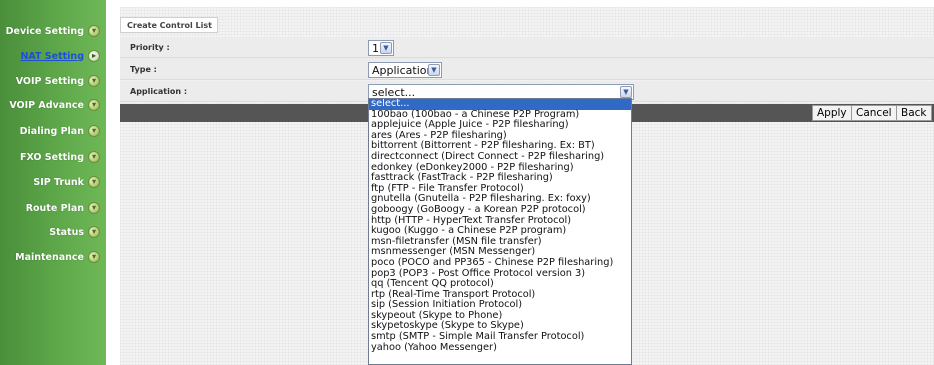 This screenshot has width=934, height=365. Describe the element at coordinates (51, 131) in the screenshot. I see `sidebar-item-label: Dialing Plan` at that location.